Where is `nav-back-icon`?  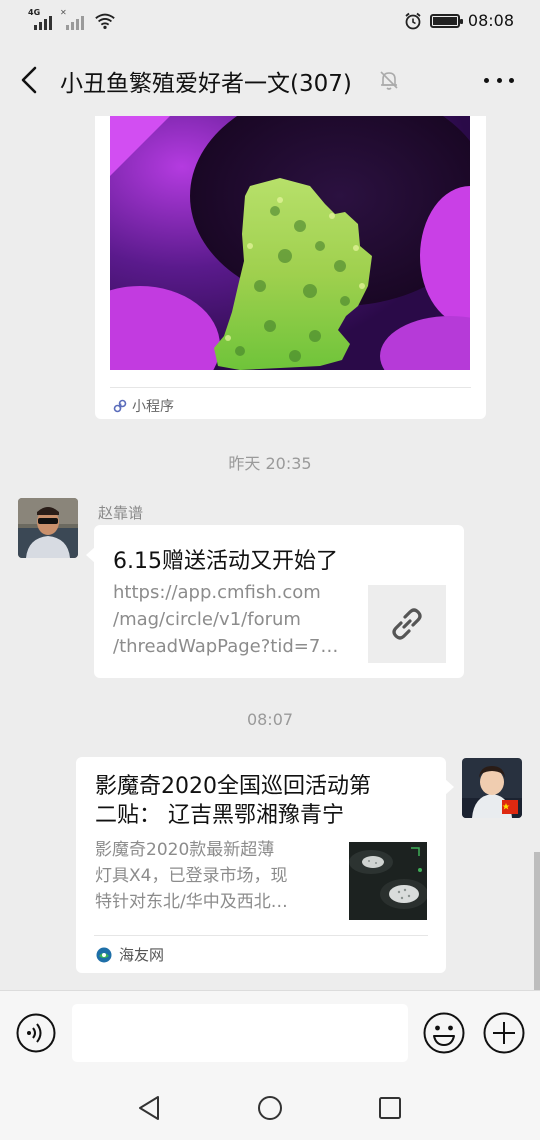
nav-back-icon is located at coordinates (150, 1108).